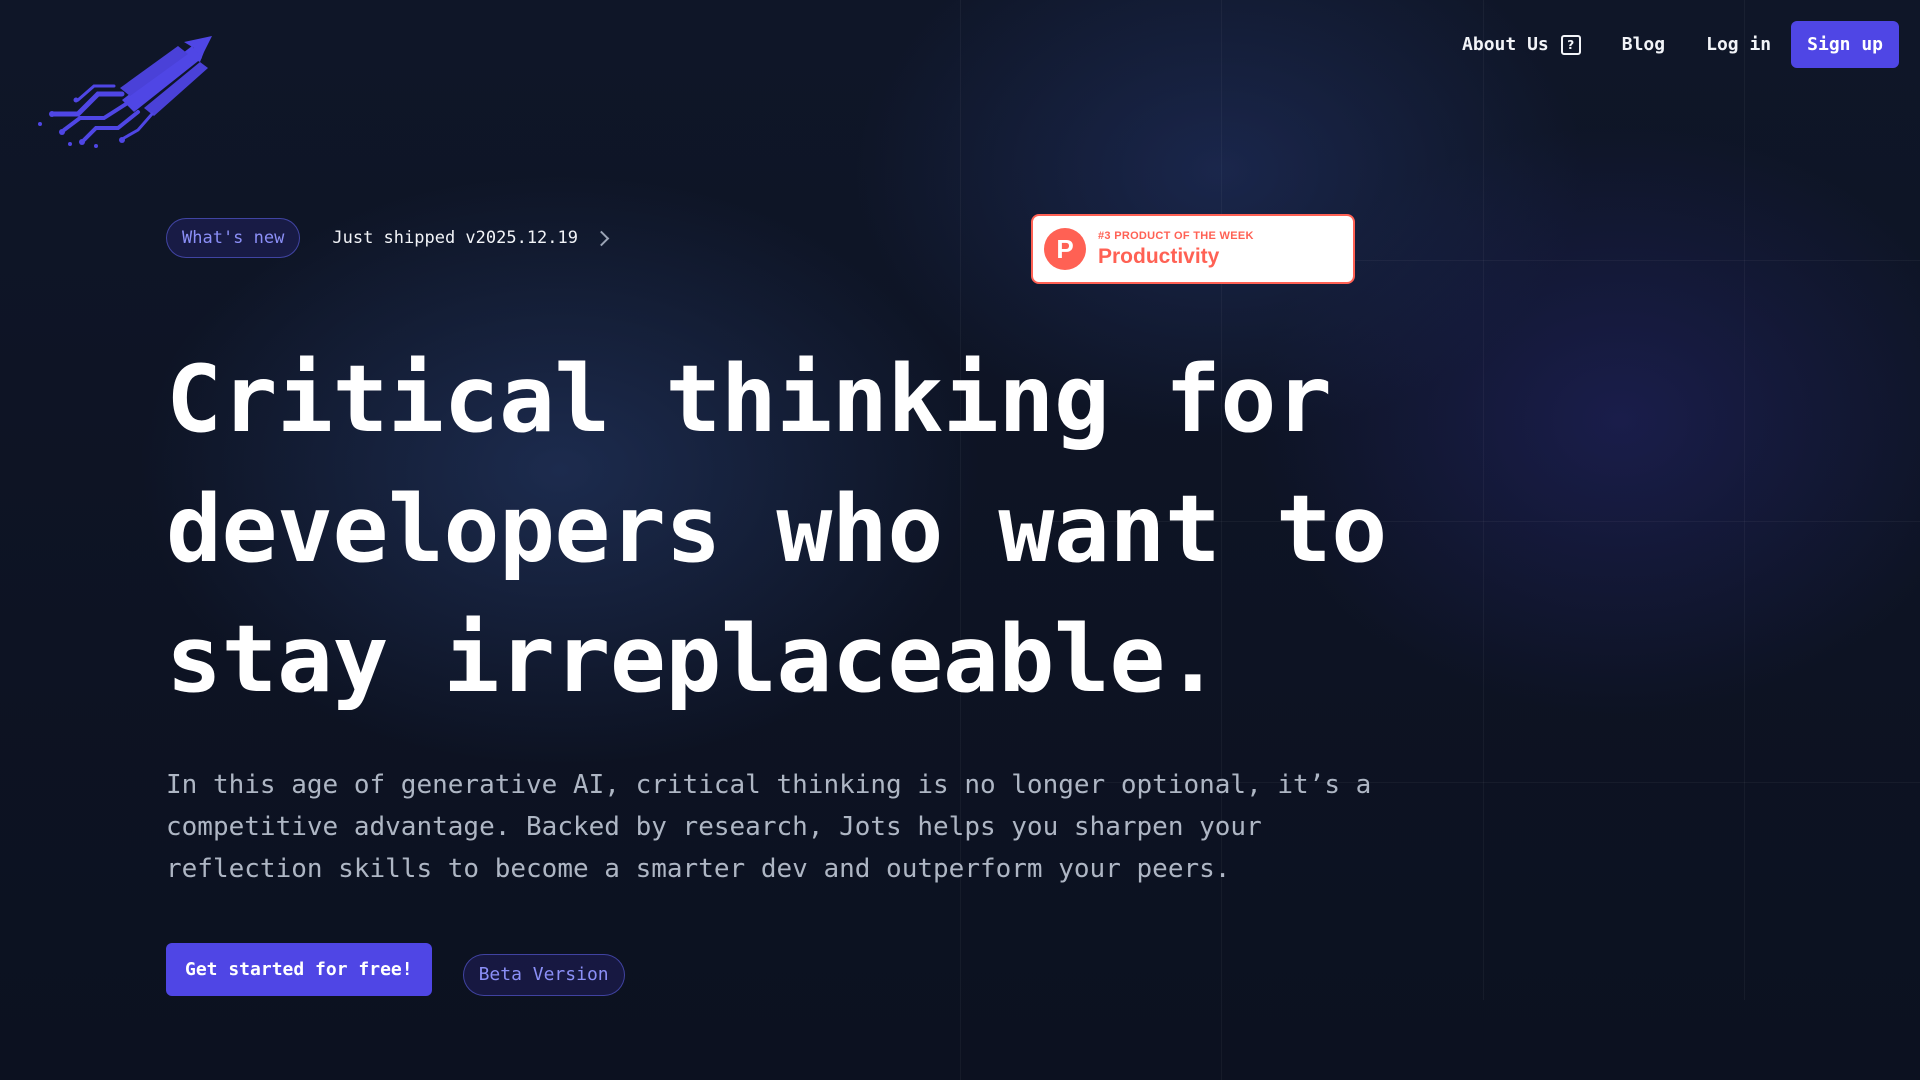 The height and width of the screenshot is (1080, 1920). Describe the element at coordinates (1159, 256) in the screenshot. I see `badge-category-text: Productivity` at that location.